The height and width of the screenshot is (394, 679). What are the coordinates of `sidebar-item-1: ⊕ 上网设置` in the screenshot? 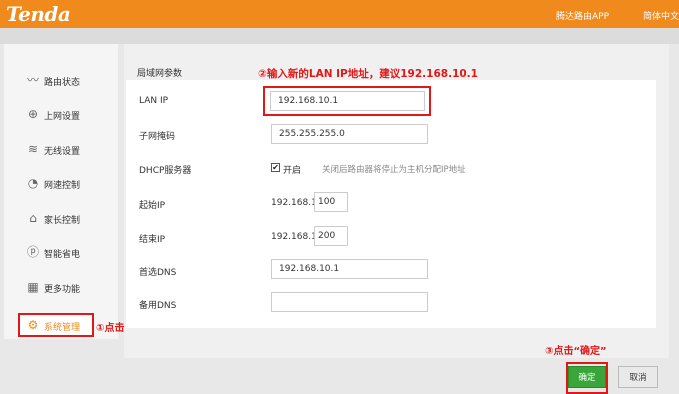 It's located at (65, 115).